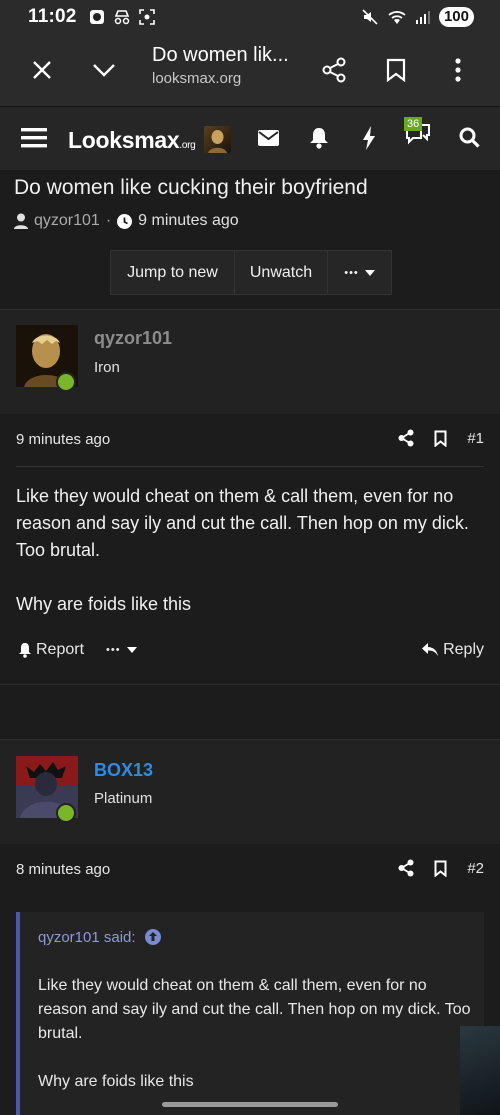  Describe the element at coordinates (268, 138) in the screenshot. I see `inbox-icon` at that location.